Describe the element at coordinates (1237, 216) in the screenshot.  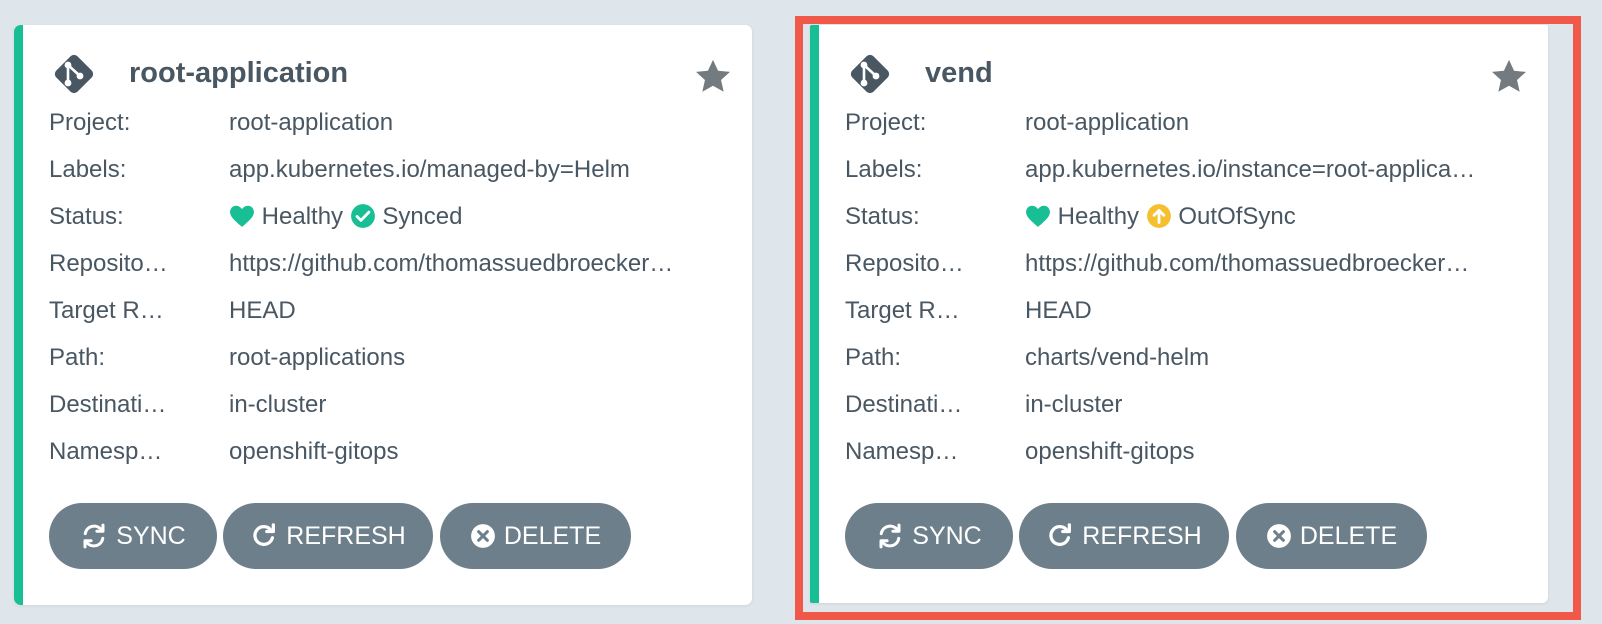
I see `sync-status: OutOfSync` at that location.